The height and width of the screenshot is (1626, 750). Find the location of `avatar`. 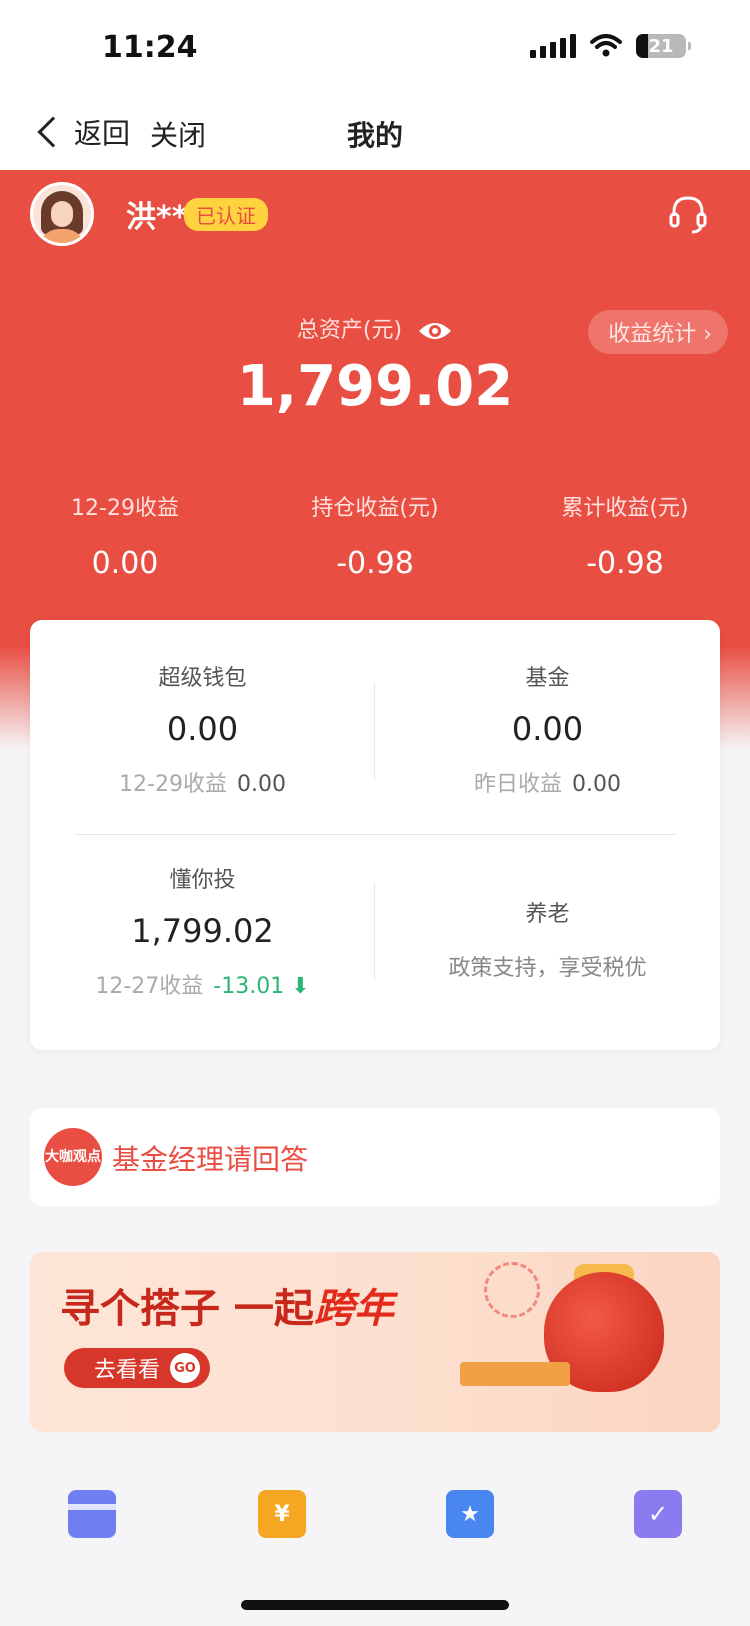

avatar is located at coordinates (62, 214).